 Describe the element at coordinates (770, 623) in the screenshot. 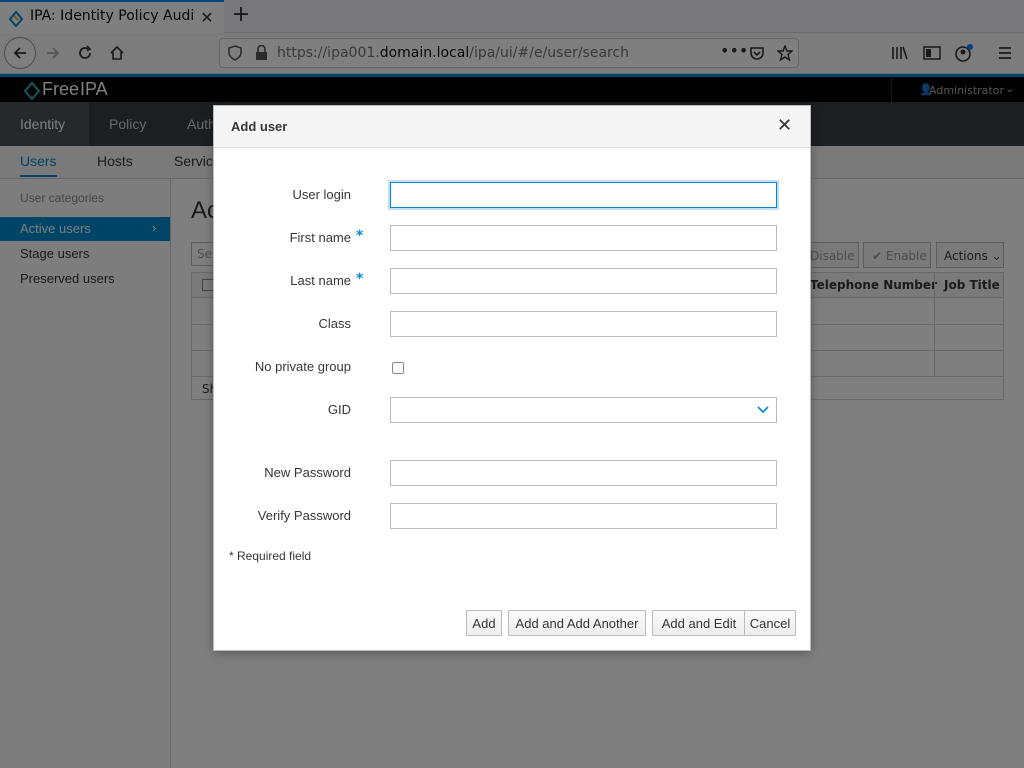

I see `cancel-button: Cancel` at that location.